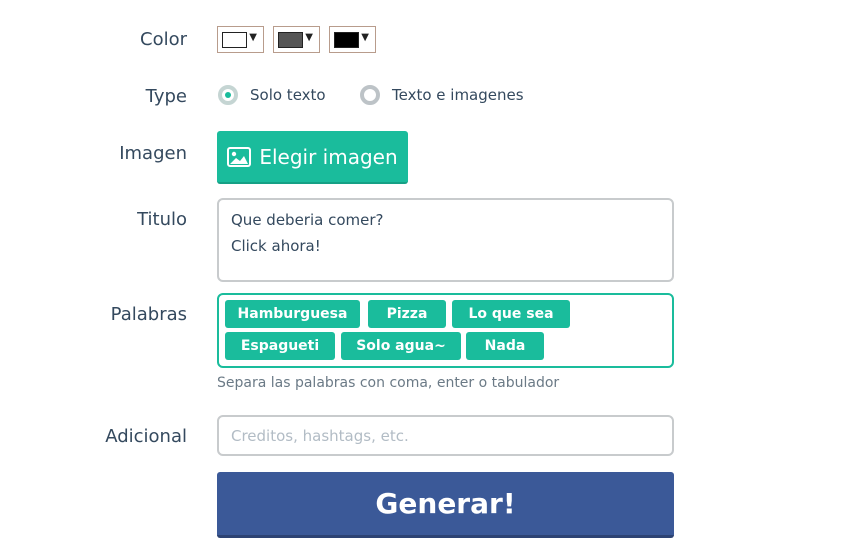  I want to click on adicional-label: Adicional, so click(146, 436).